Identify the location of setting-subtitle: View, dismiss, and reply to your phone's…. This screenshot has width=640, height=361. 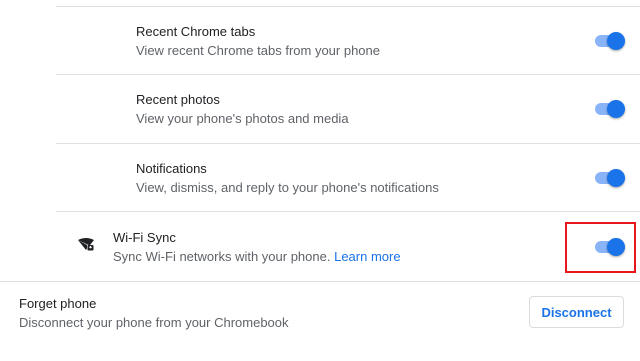
(287, 187).